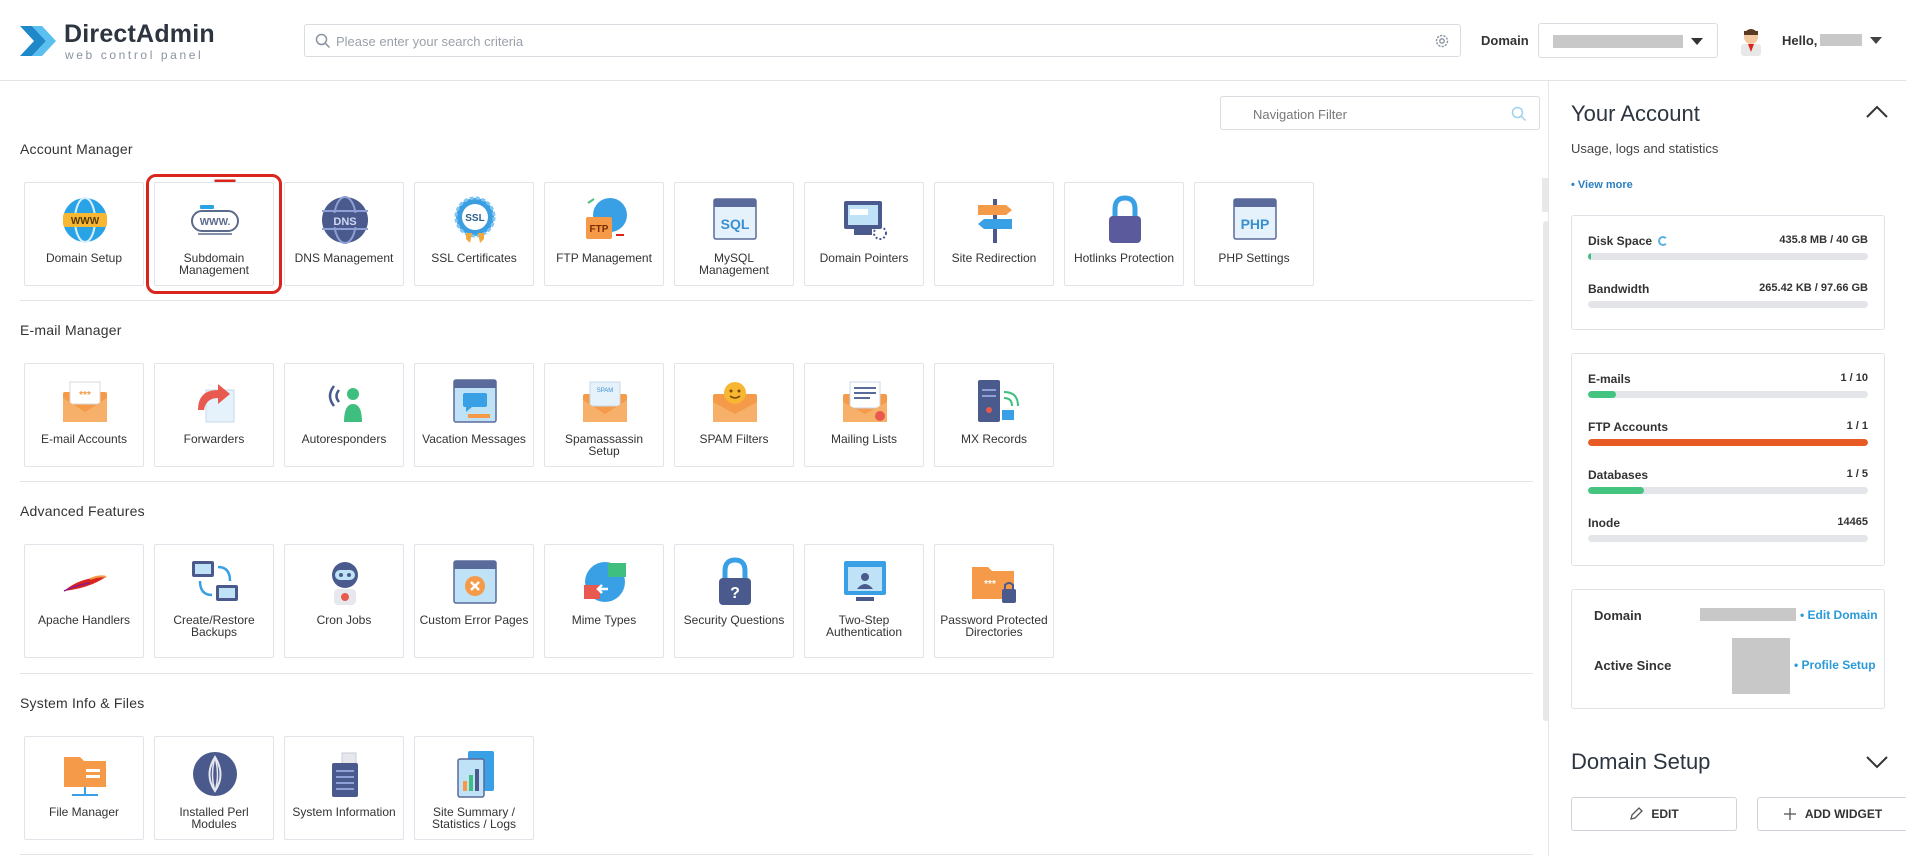 This screenshot has width=1906, height=856. Describe the element at coordinates (118, 40) in the screenshot. I see `directadmin-logo: DirectAdmin web control panel` at that location.